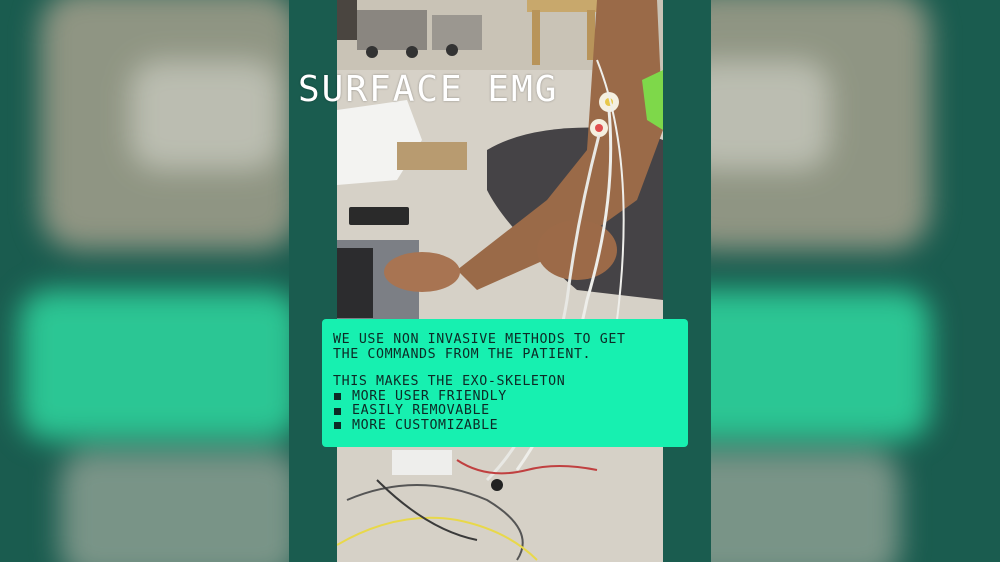 The width and height of the screenshot is (1000, 562). Describe the element at coordinates (505, 425) in the screenshot. I see `benefit-item: MORE CUSTOMIZABLE` at that location.